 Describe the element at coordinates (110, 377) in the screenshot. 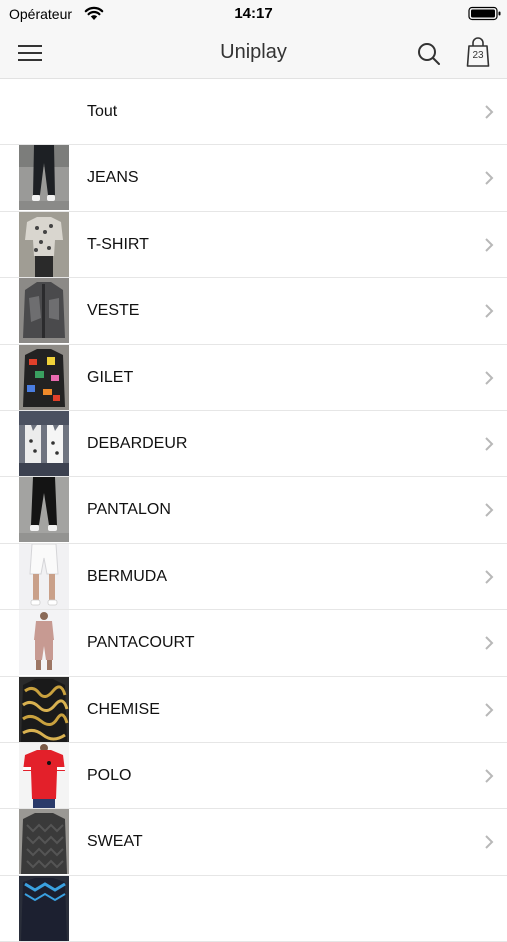

I see `category-label: GILET` at that location.